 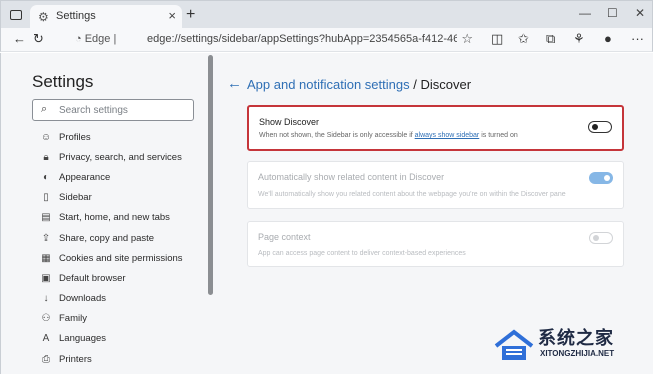 What do you see at coordinates (78, 39) in the screenshot?
I see `edge-icon: ◔` at bounding box center [78, 39].